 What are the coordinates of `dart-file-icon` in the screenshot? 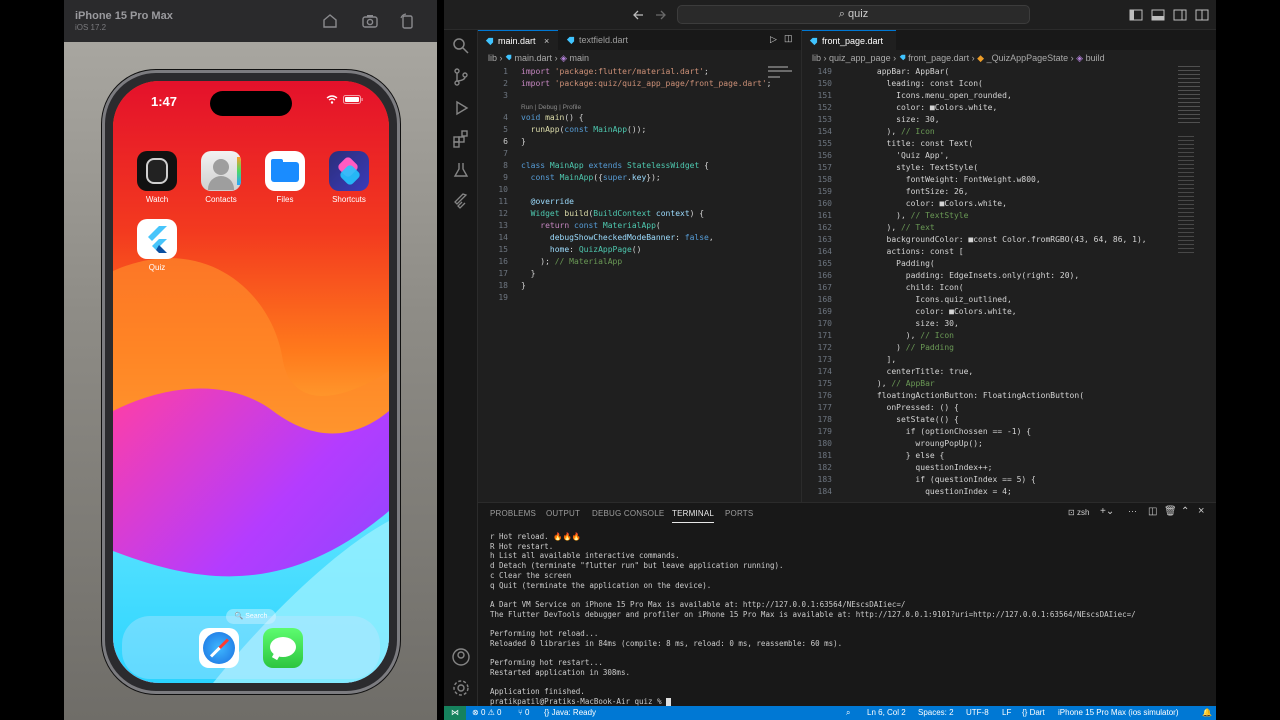 It's located at (902, 57).